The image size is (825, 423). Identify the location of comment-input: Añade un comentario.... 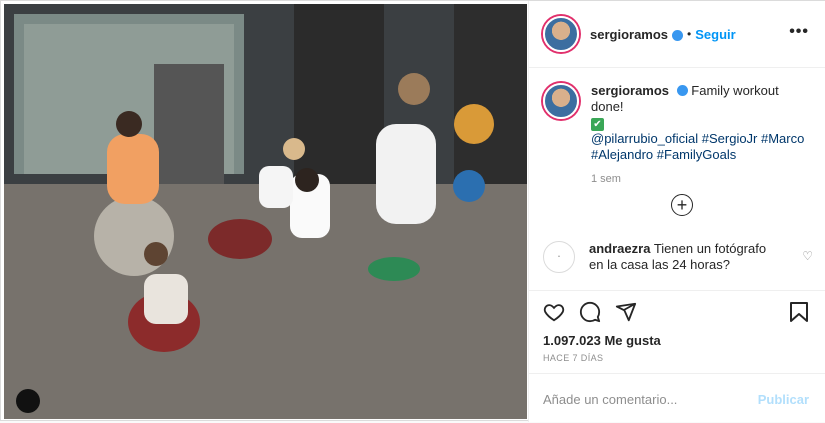
(610, 399).